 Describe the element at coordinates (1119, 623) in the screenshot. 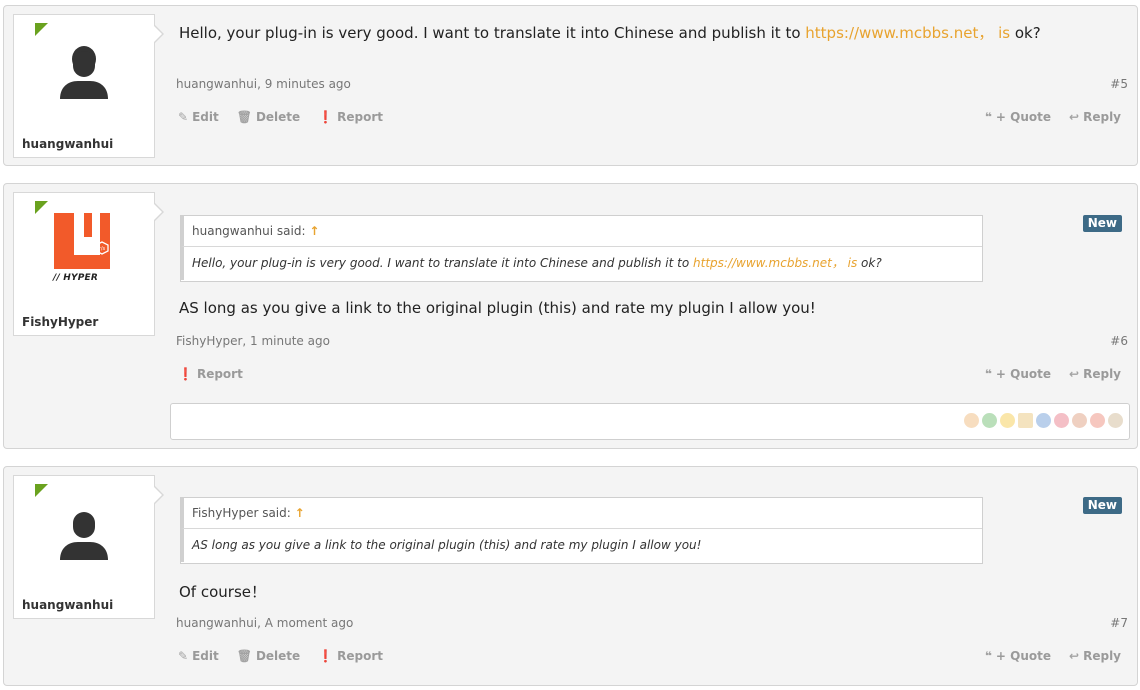

I see `post-number: #7` at that location.